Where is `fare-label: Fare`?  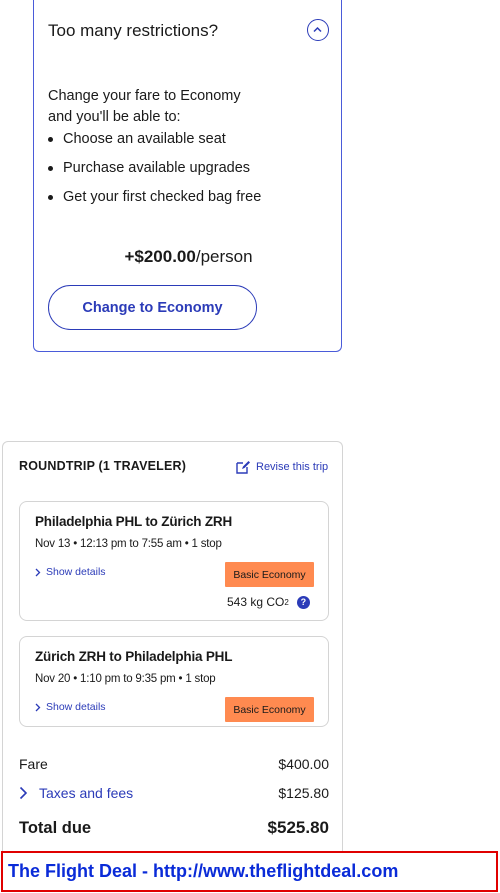 fare-label: Fare is located at coordinates (33, 764).